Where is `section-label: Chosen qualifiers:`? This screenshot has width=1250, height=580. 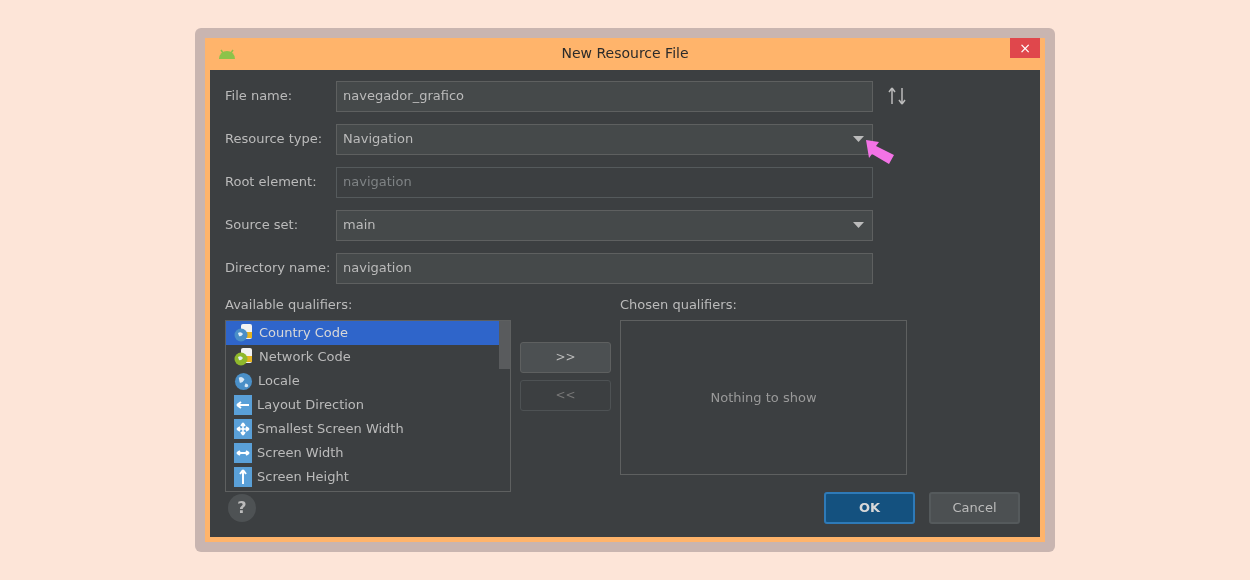 section-label: Chosen qualifiers: is located at coordinates (679, 304).